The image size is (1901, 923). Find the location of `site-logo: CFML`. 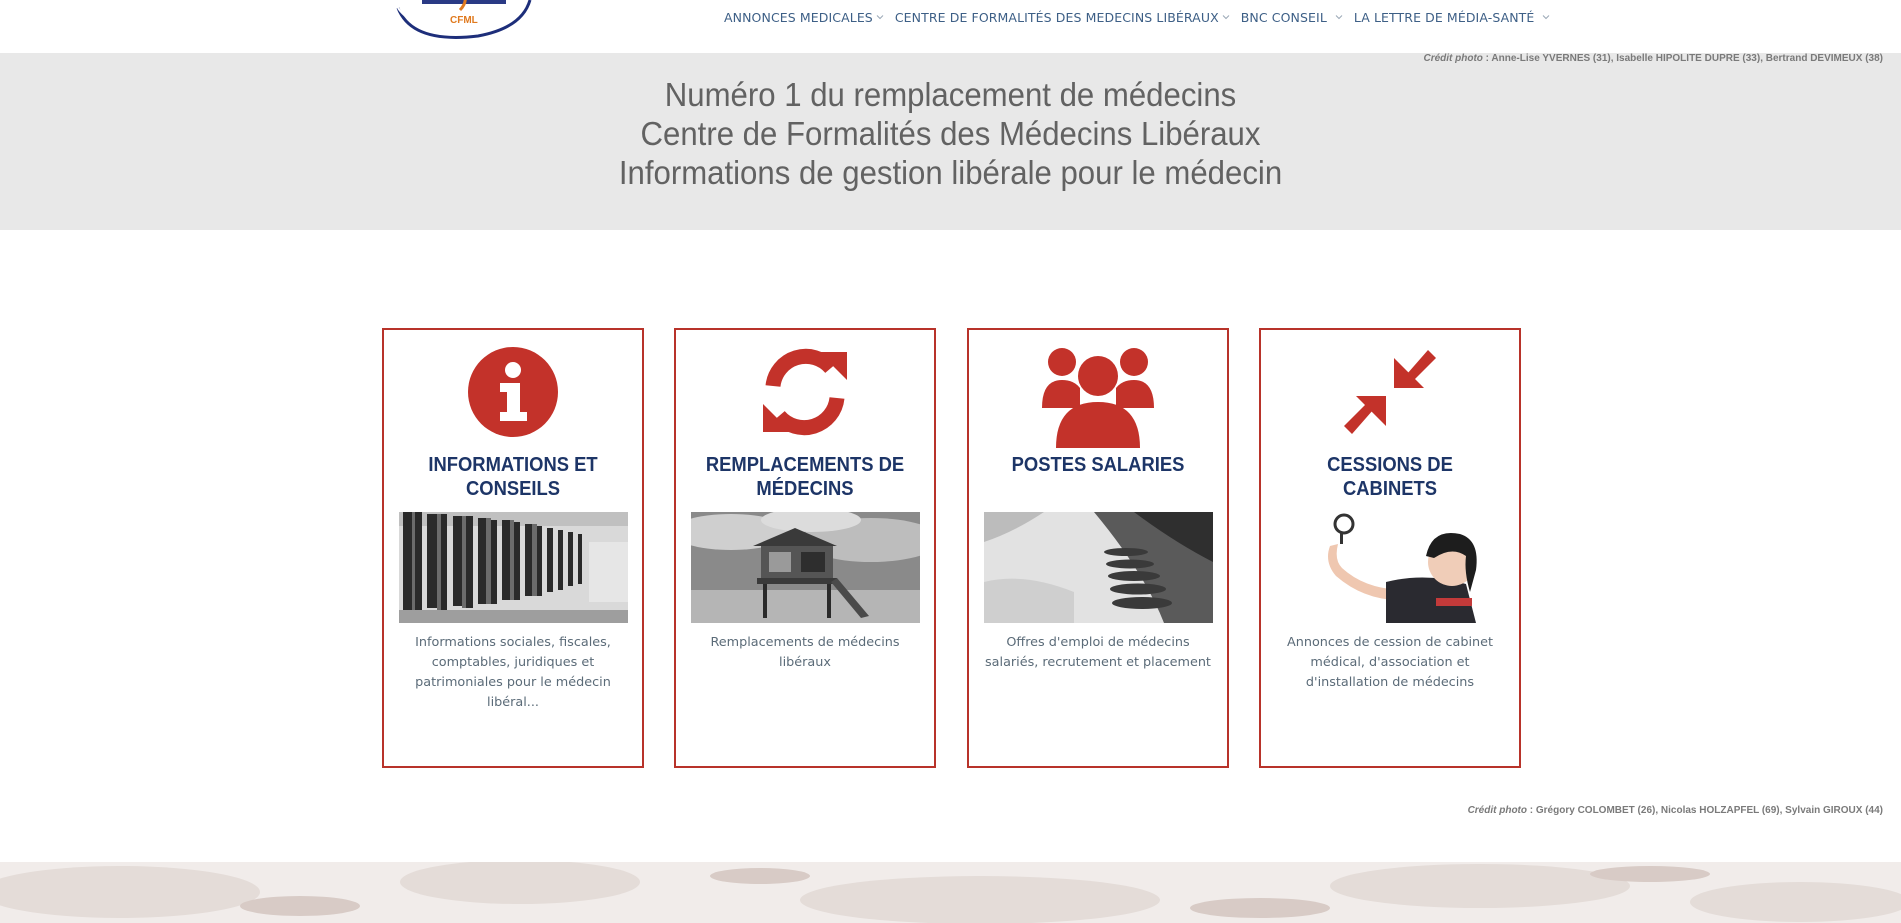

site-logo: CFML is located at coordinates (465, 24).